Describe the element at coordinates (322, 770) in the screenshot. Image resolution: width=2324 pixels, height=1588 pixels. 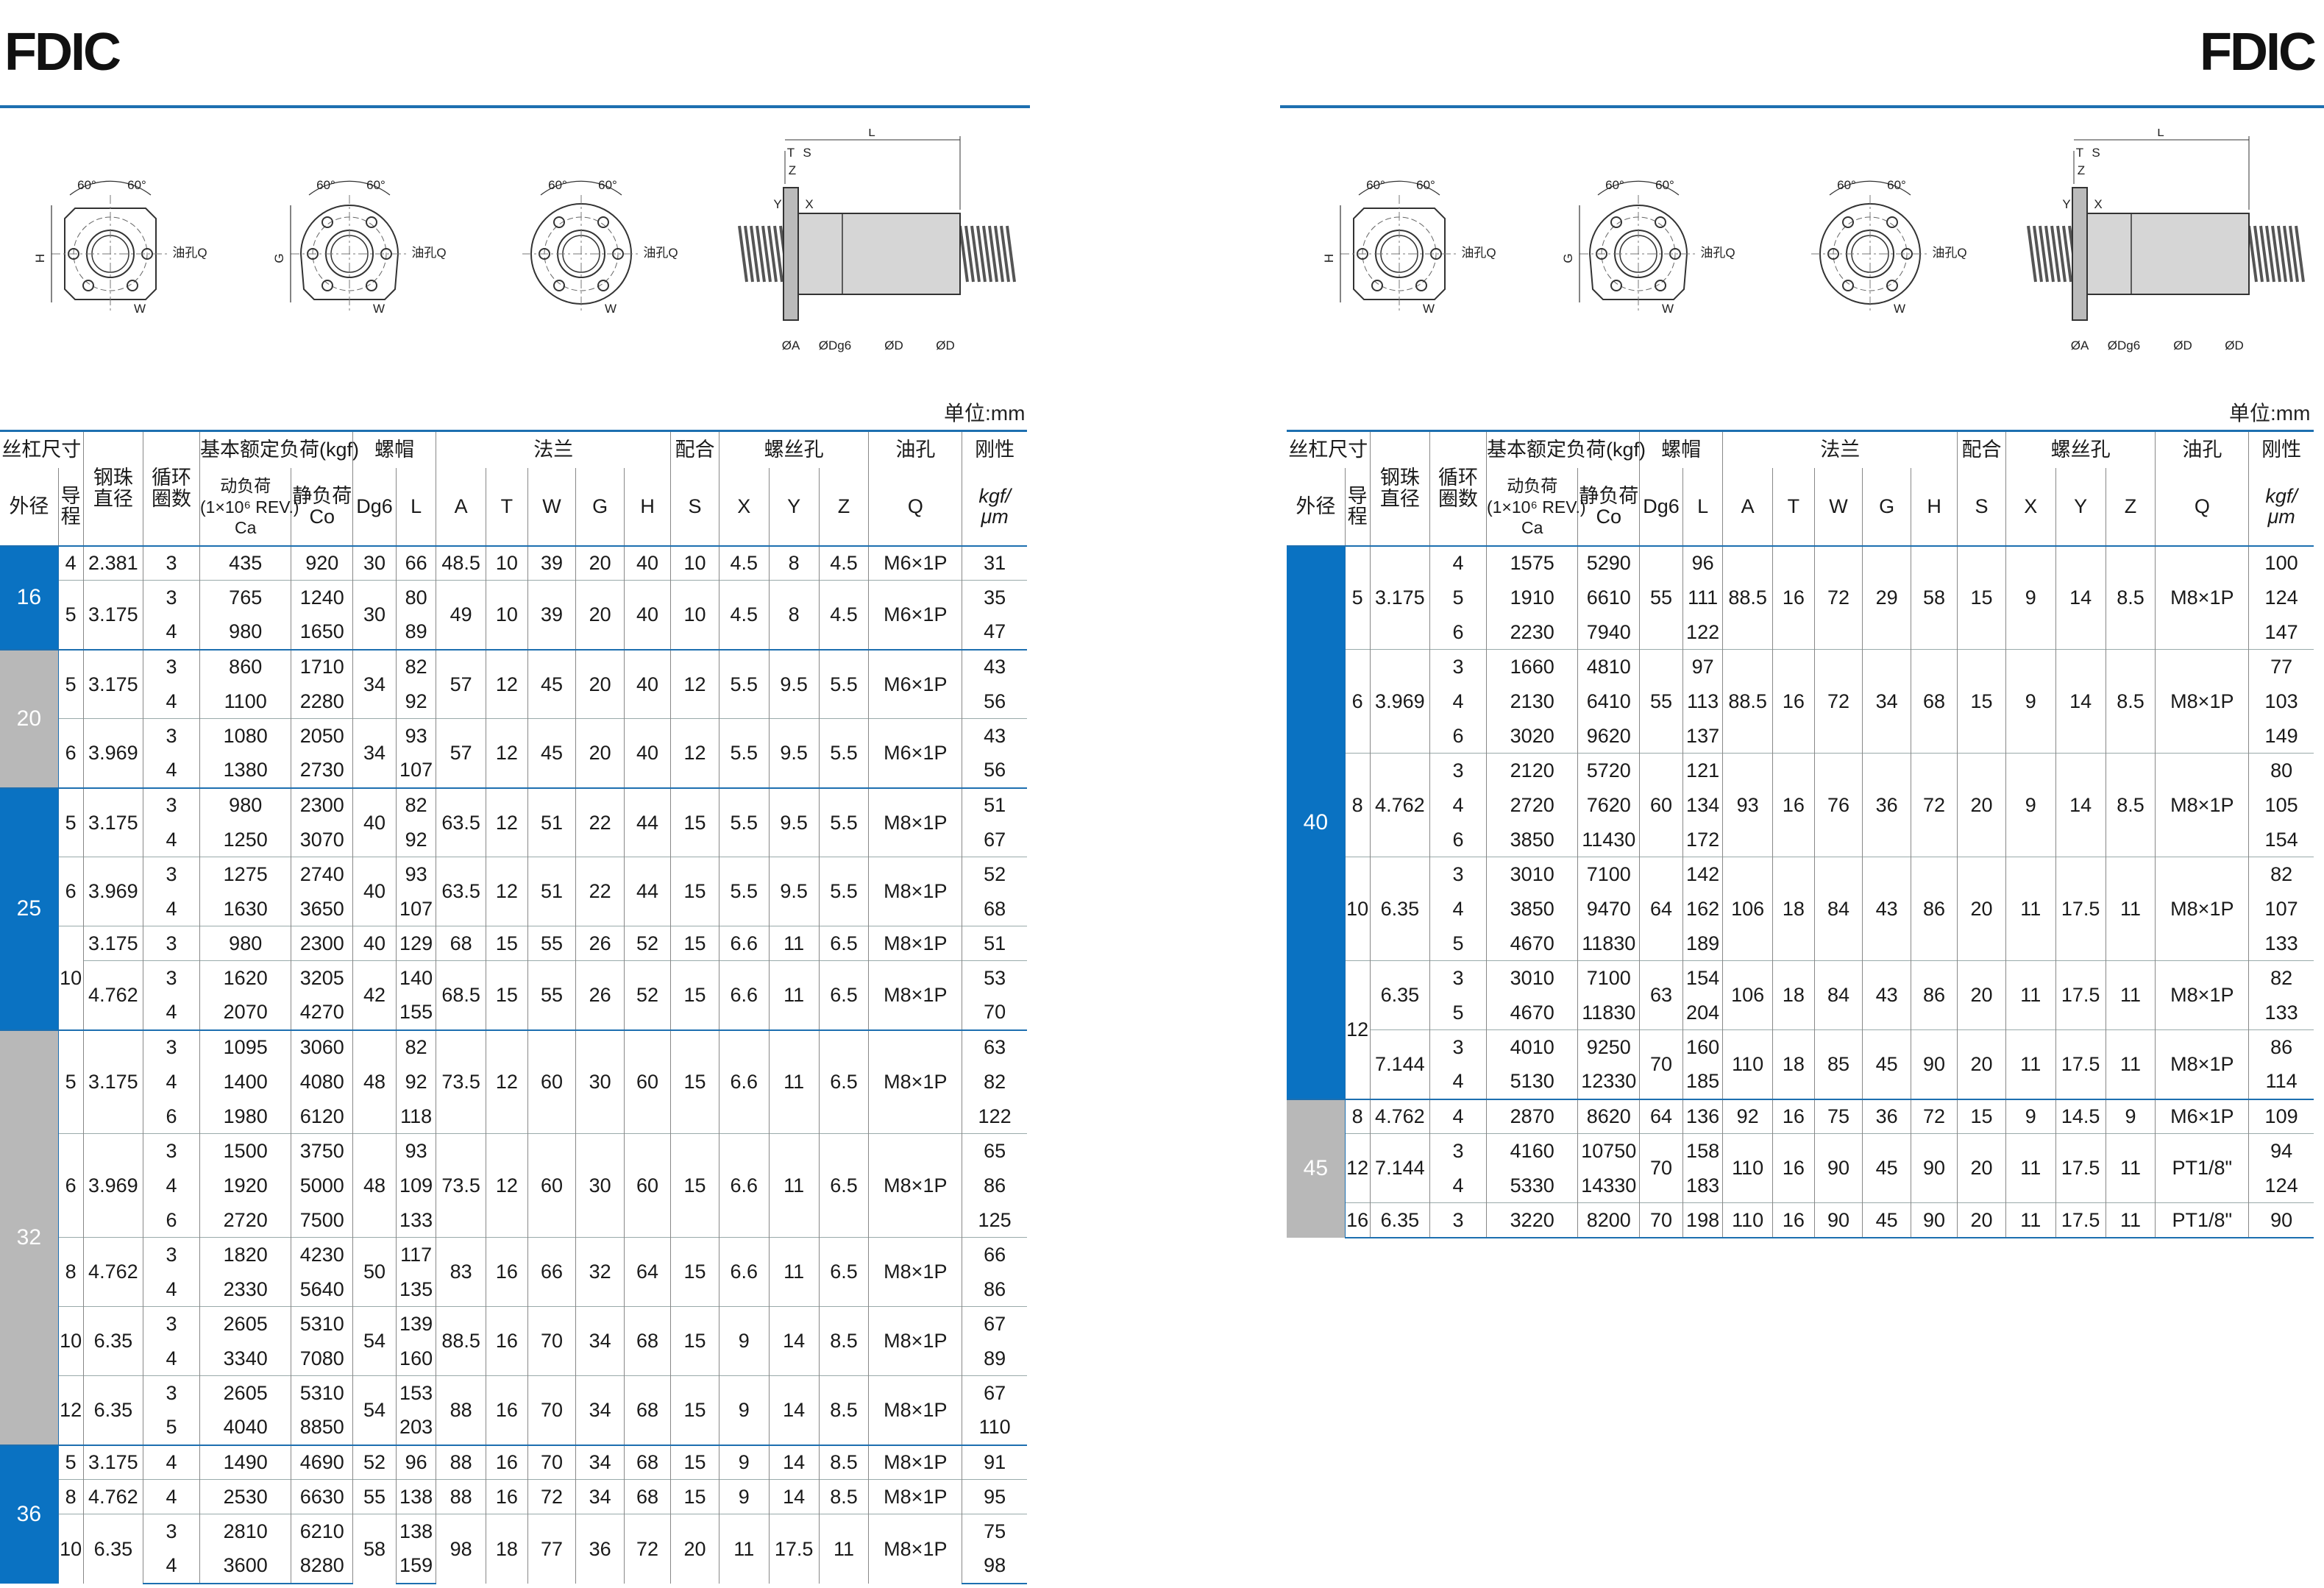
I see `static-load-cell: 2730` at that location.